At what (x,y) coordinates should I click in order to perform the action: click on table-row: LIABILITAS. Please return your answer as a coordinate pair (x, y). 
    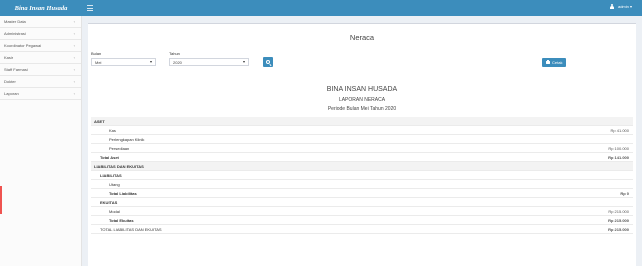
    Looking at the image, I should click on (362, 175).